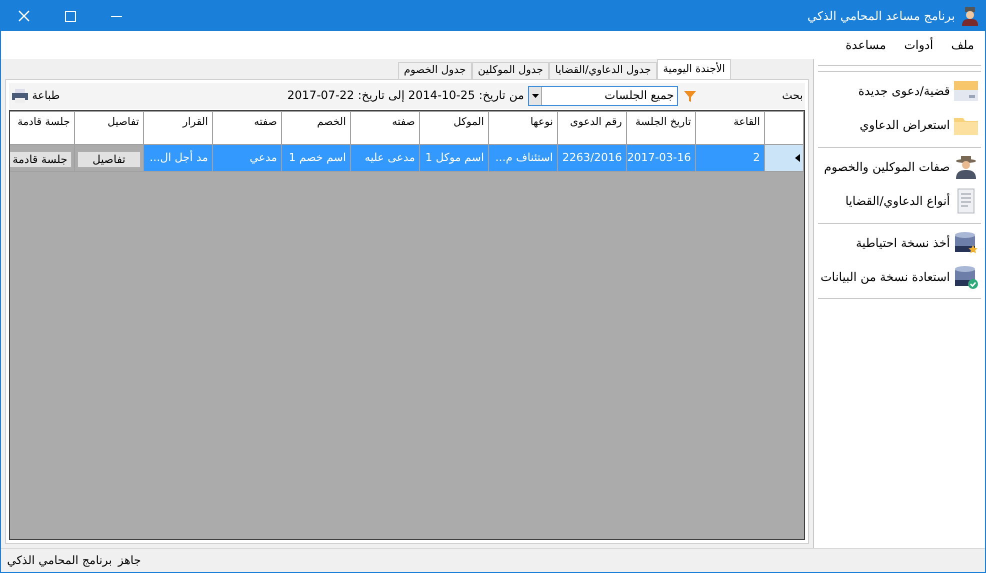 The image size is (986, 573). Describe the element at coordinates (454, 158) in the screenshot. I see `table-cell: اسم موكل 1` at that location.